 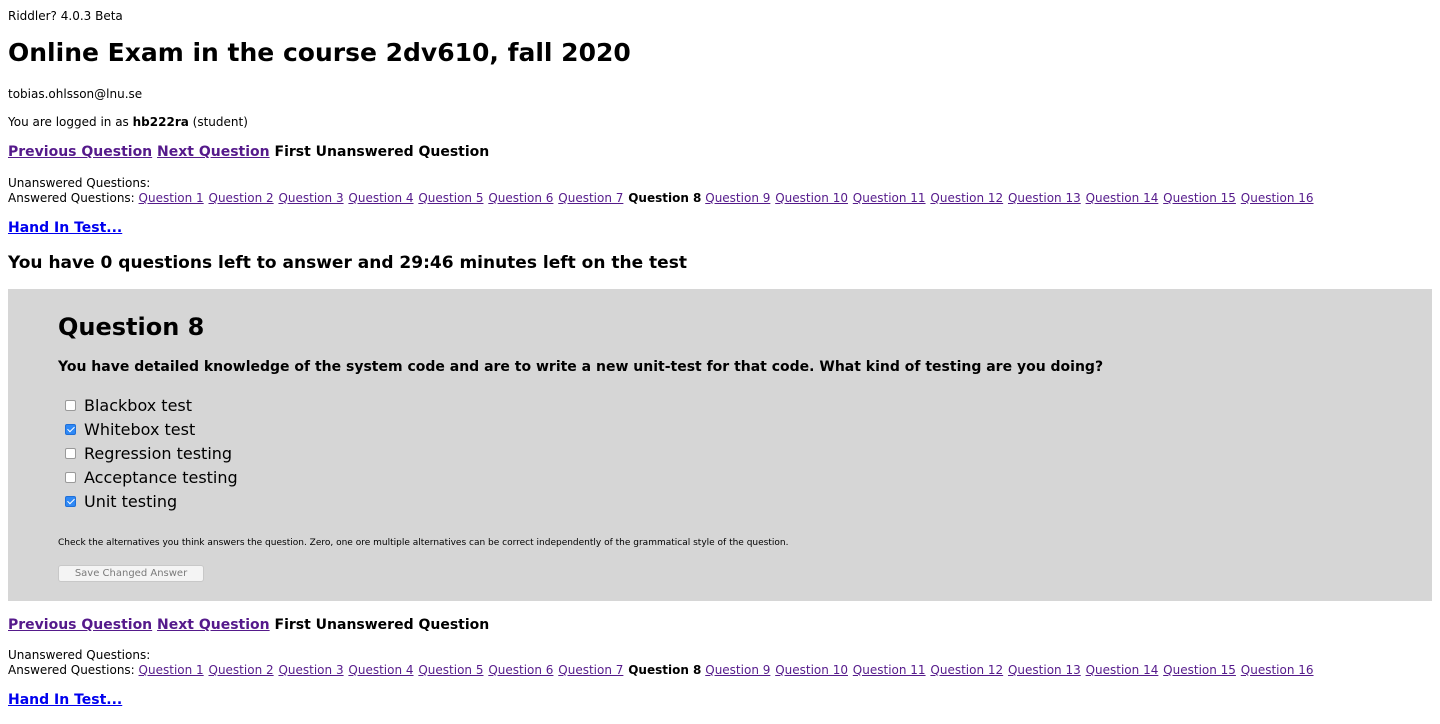 I want to click on login-status: You are logged in as hb222ra (student), so click(x=128, y=122).